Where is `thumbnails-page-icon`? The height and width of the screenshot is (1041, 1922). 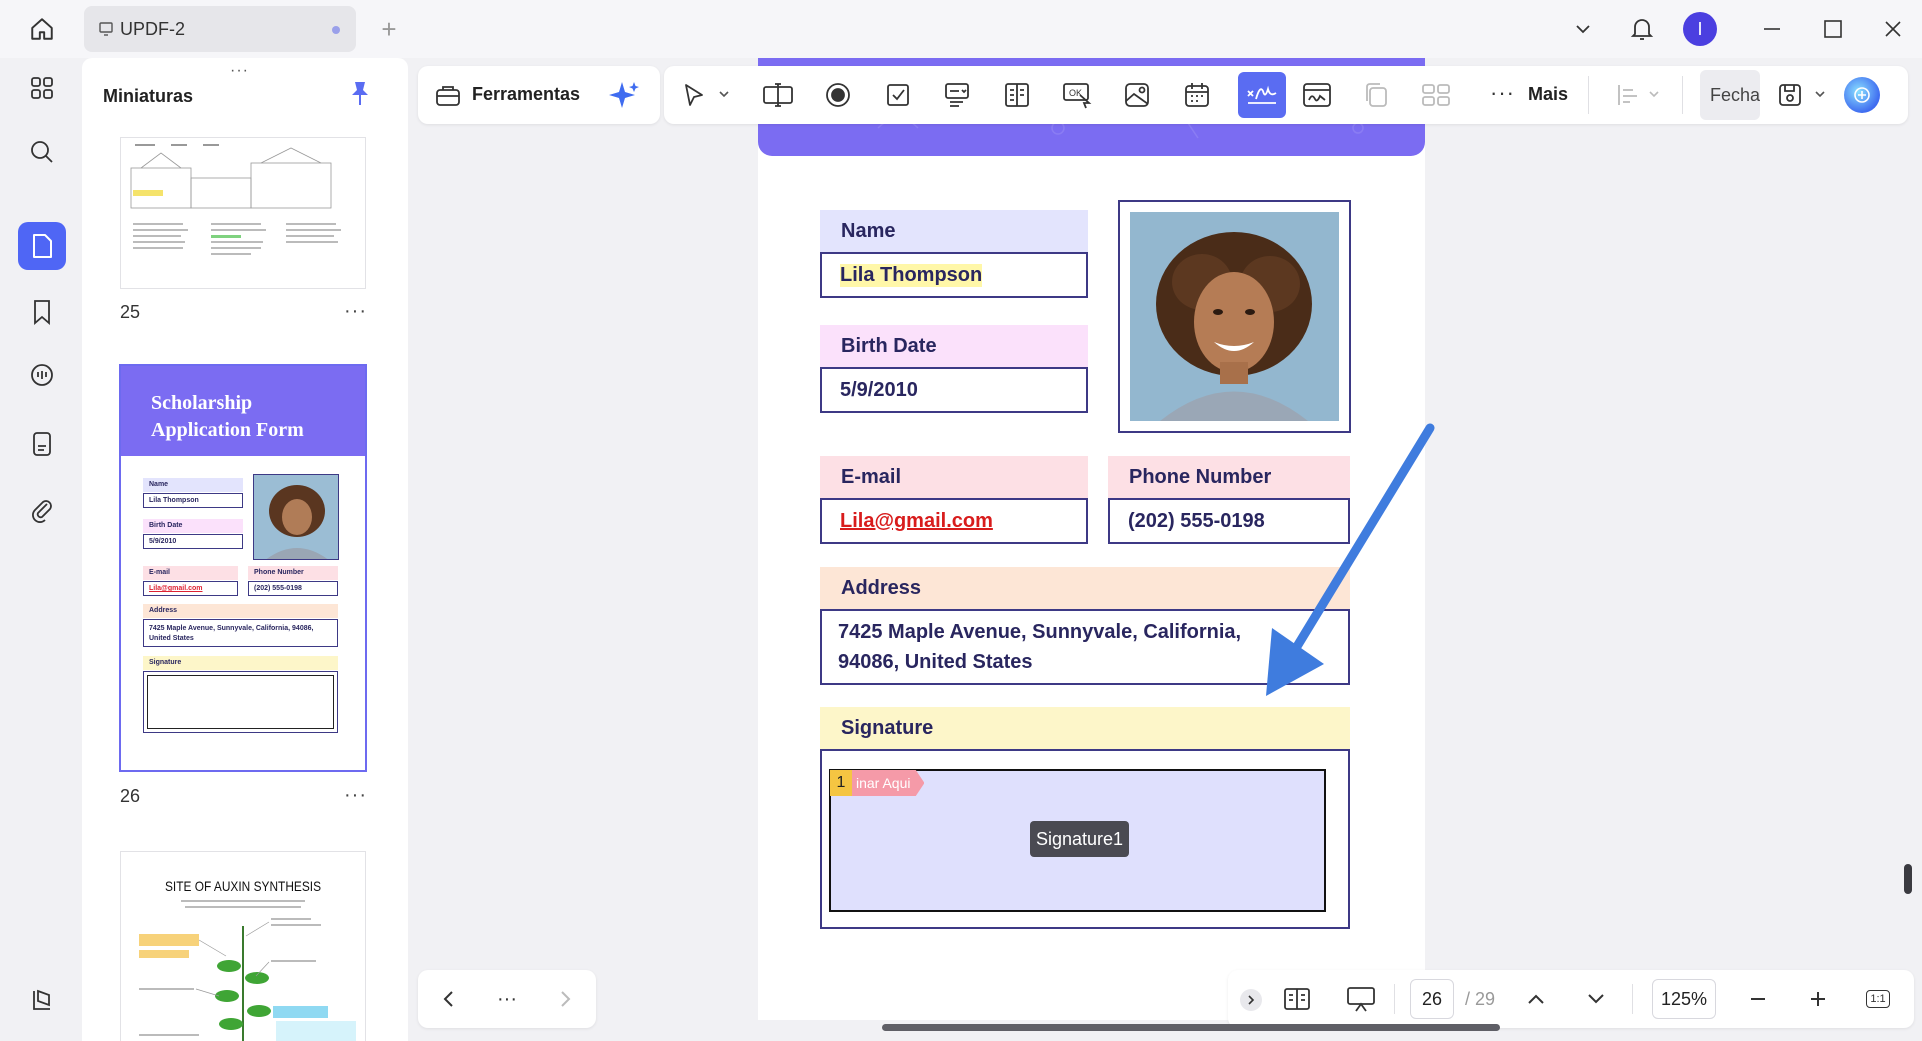
thumbnails-page-icon is located at coordinates (42, 246).